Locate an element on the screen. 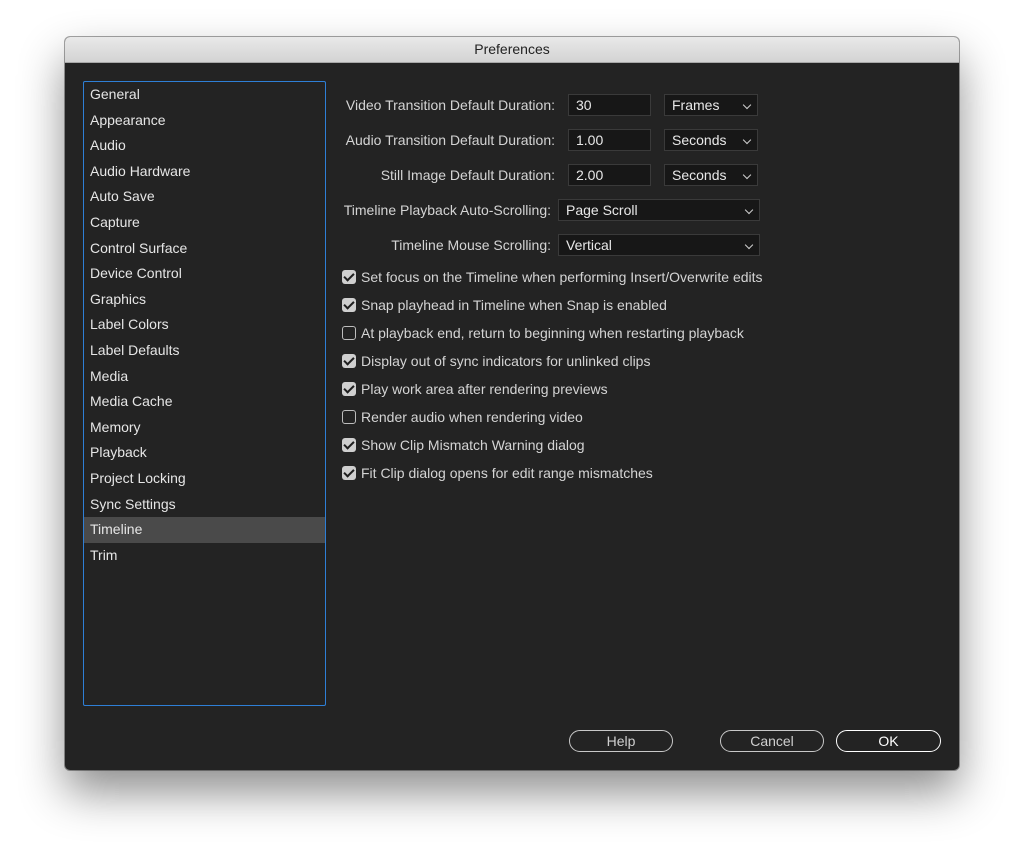 This screenshot has width=1024, height=864. sidebar-item-graphics: Graphics is located at coordinates (204, 300).